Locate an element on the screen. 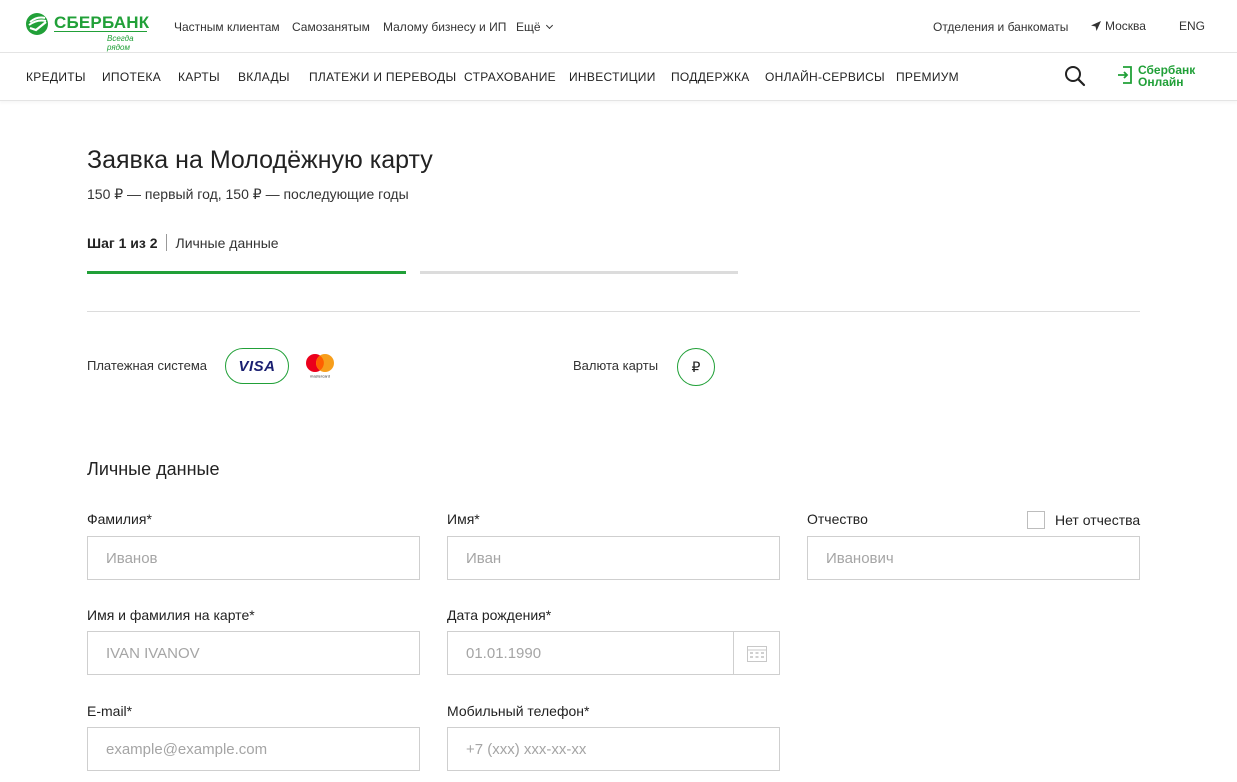 The image size is (1237, 782). patronymic-input is located at coordinates (973, 558).